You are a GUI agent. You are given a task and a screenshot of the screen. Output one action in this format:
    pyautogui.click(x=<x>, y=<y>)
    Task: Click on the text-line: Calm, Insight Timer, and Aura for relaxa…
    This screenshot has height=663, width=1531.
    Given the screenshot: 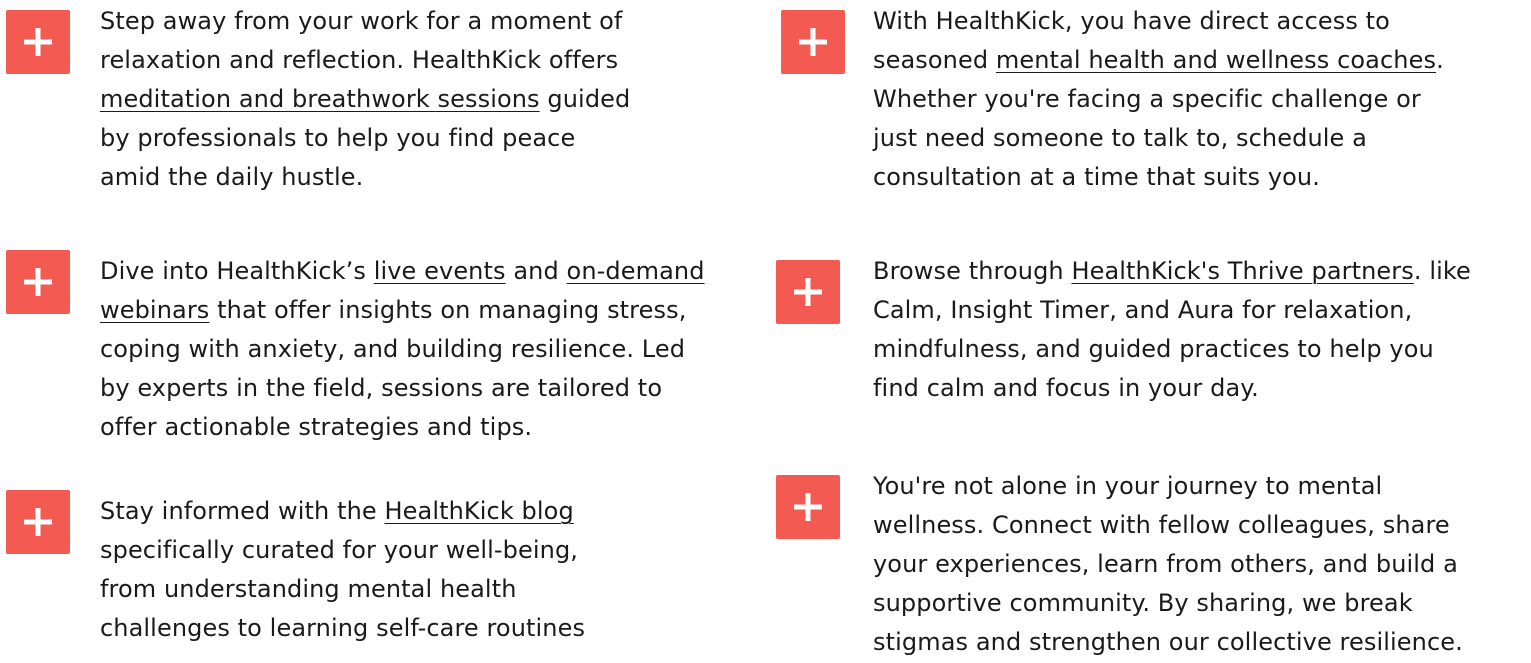 What is the action you would take?
    pyautogui.click(x=1172, y=310)
    